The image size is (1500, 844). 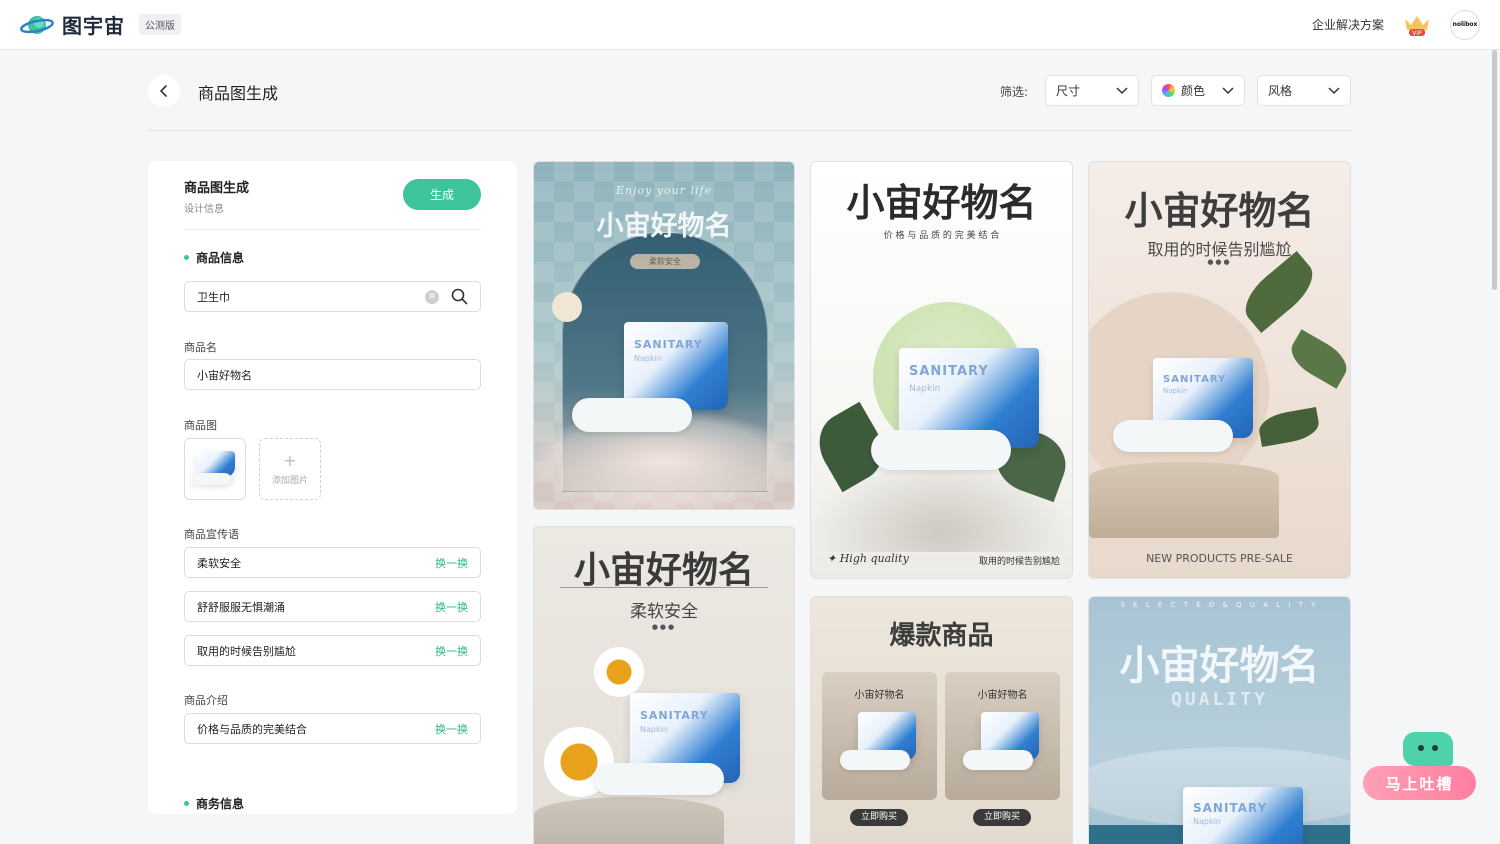 What do you see at coordinates (37, 25) in the screenshot?
I see `planet-logo-icon` at bounding box center [37, 25].